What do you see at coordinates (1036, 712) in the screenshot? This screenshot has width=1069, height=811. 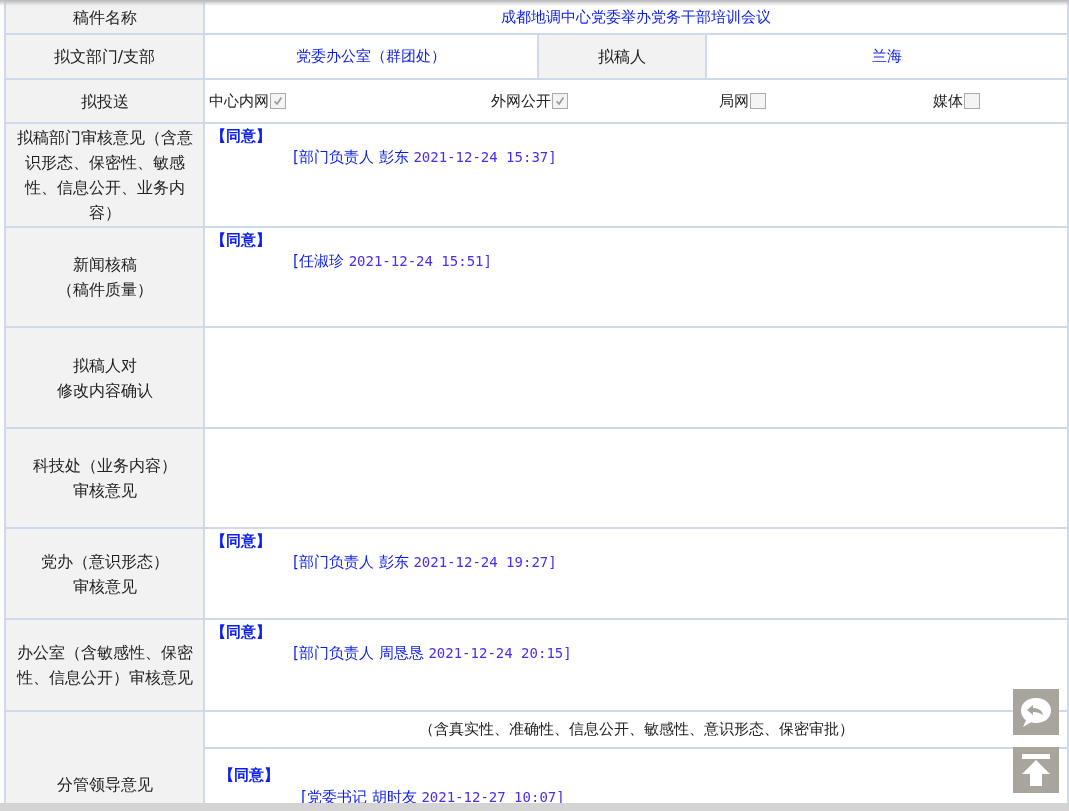 I see `reply-button` at bounding box center [1036, 712].